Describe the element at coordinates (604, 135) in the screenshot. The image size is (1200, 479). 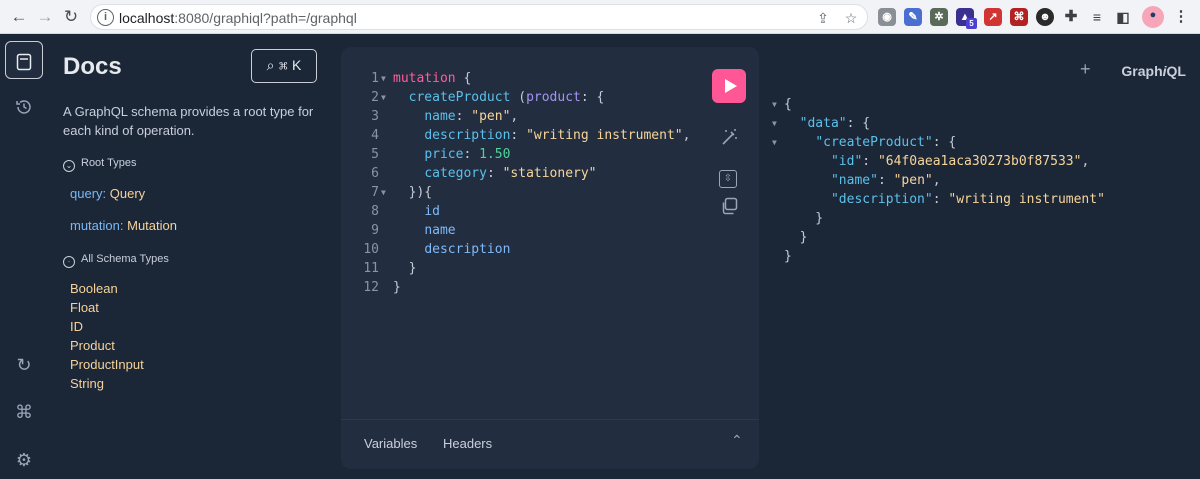
I see `input-value: "writing instrument"` at that location.